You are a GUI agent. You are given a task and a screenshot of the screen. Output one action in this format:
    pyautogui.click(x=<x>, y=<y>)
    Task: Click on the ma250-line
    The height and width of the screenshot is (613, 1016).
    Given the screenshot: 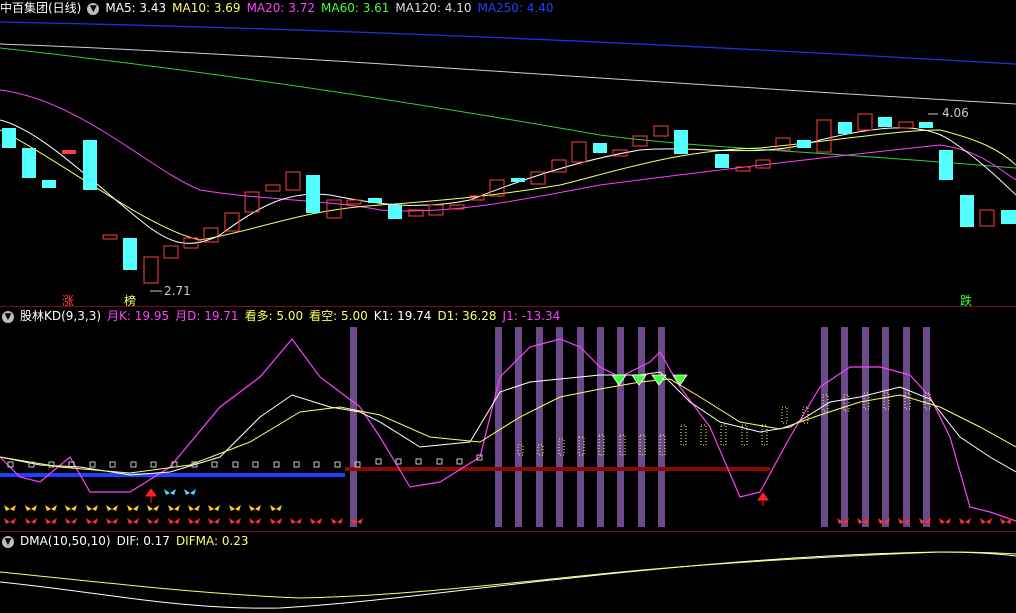 What is the action you would take?
    pyautogui.click(x=508, y=43)
    